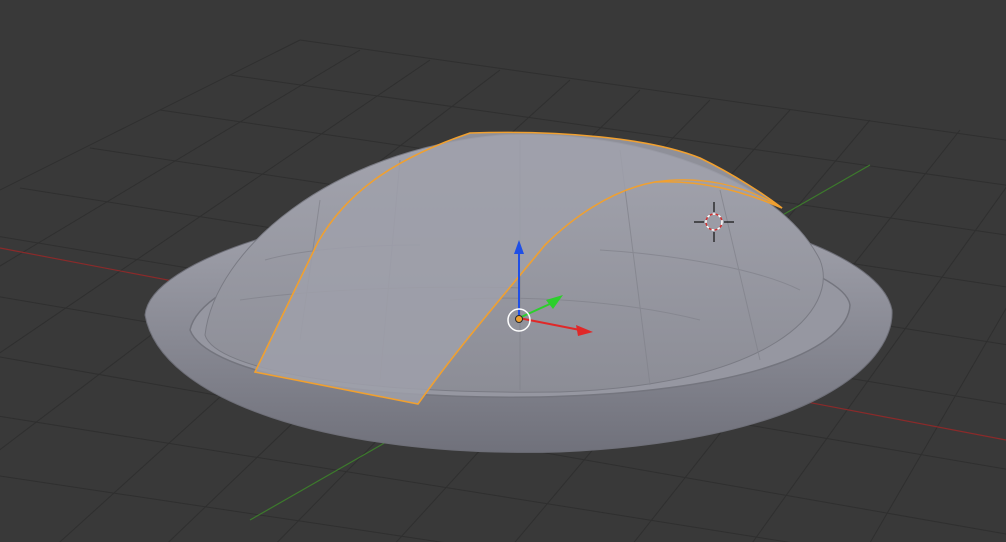 This screenshot has width=1006, height=542. I want to click on object-origin-icon, so click(519, 319).